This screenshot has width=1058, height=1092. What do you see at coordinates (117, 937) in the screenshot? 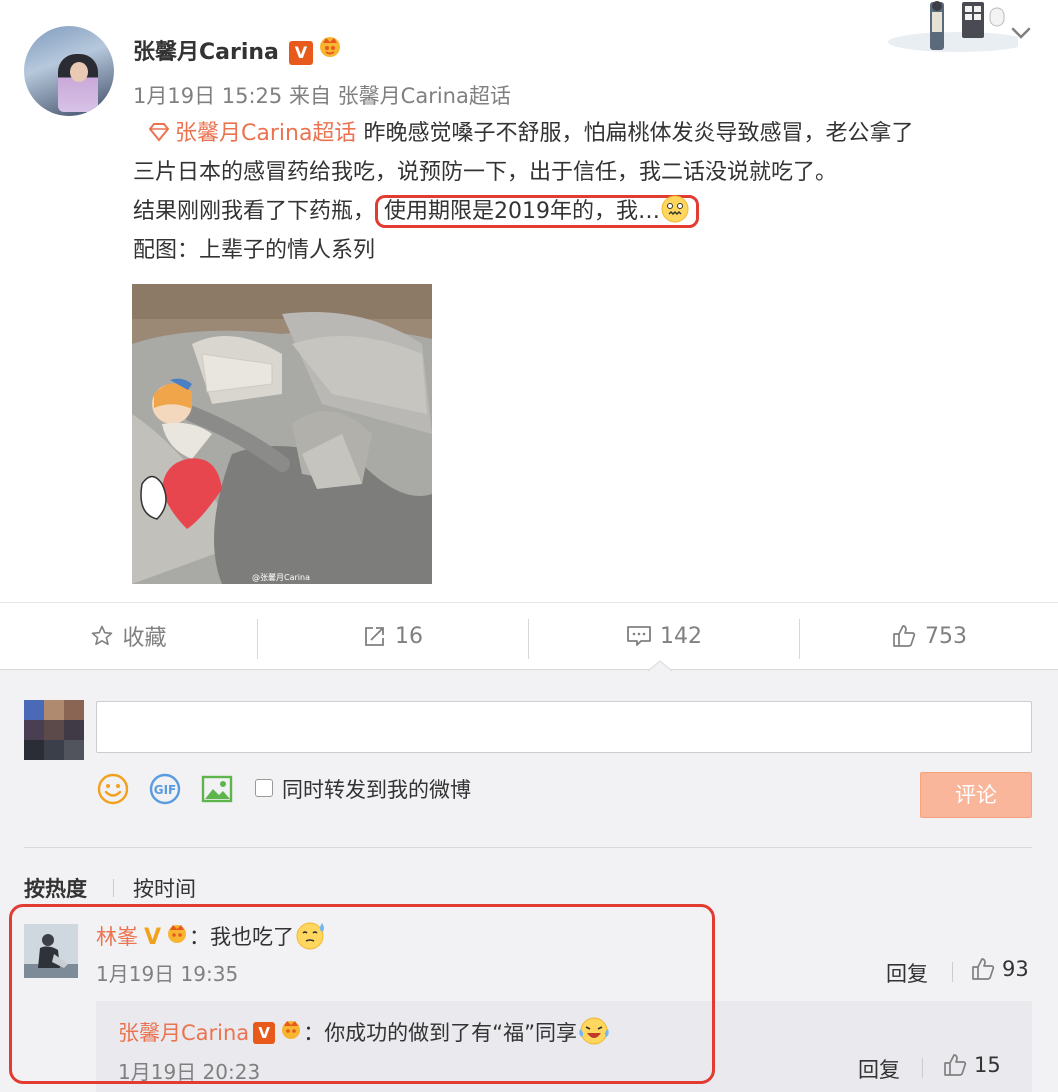
I see `commenter-name: 林峯` at bounding box center [117, 937].